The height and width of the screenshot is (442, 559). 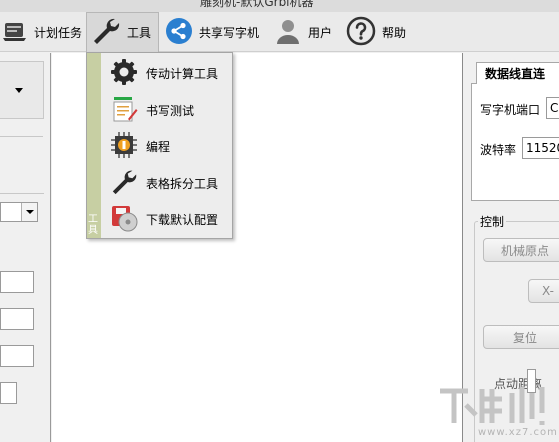 I want to click on tools-menu-side-strip: 工具, so click(x=94, y=145).